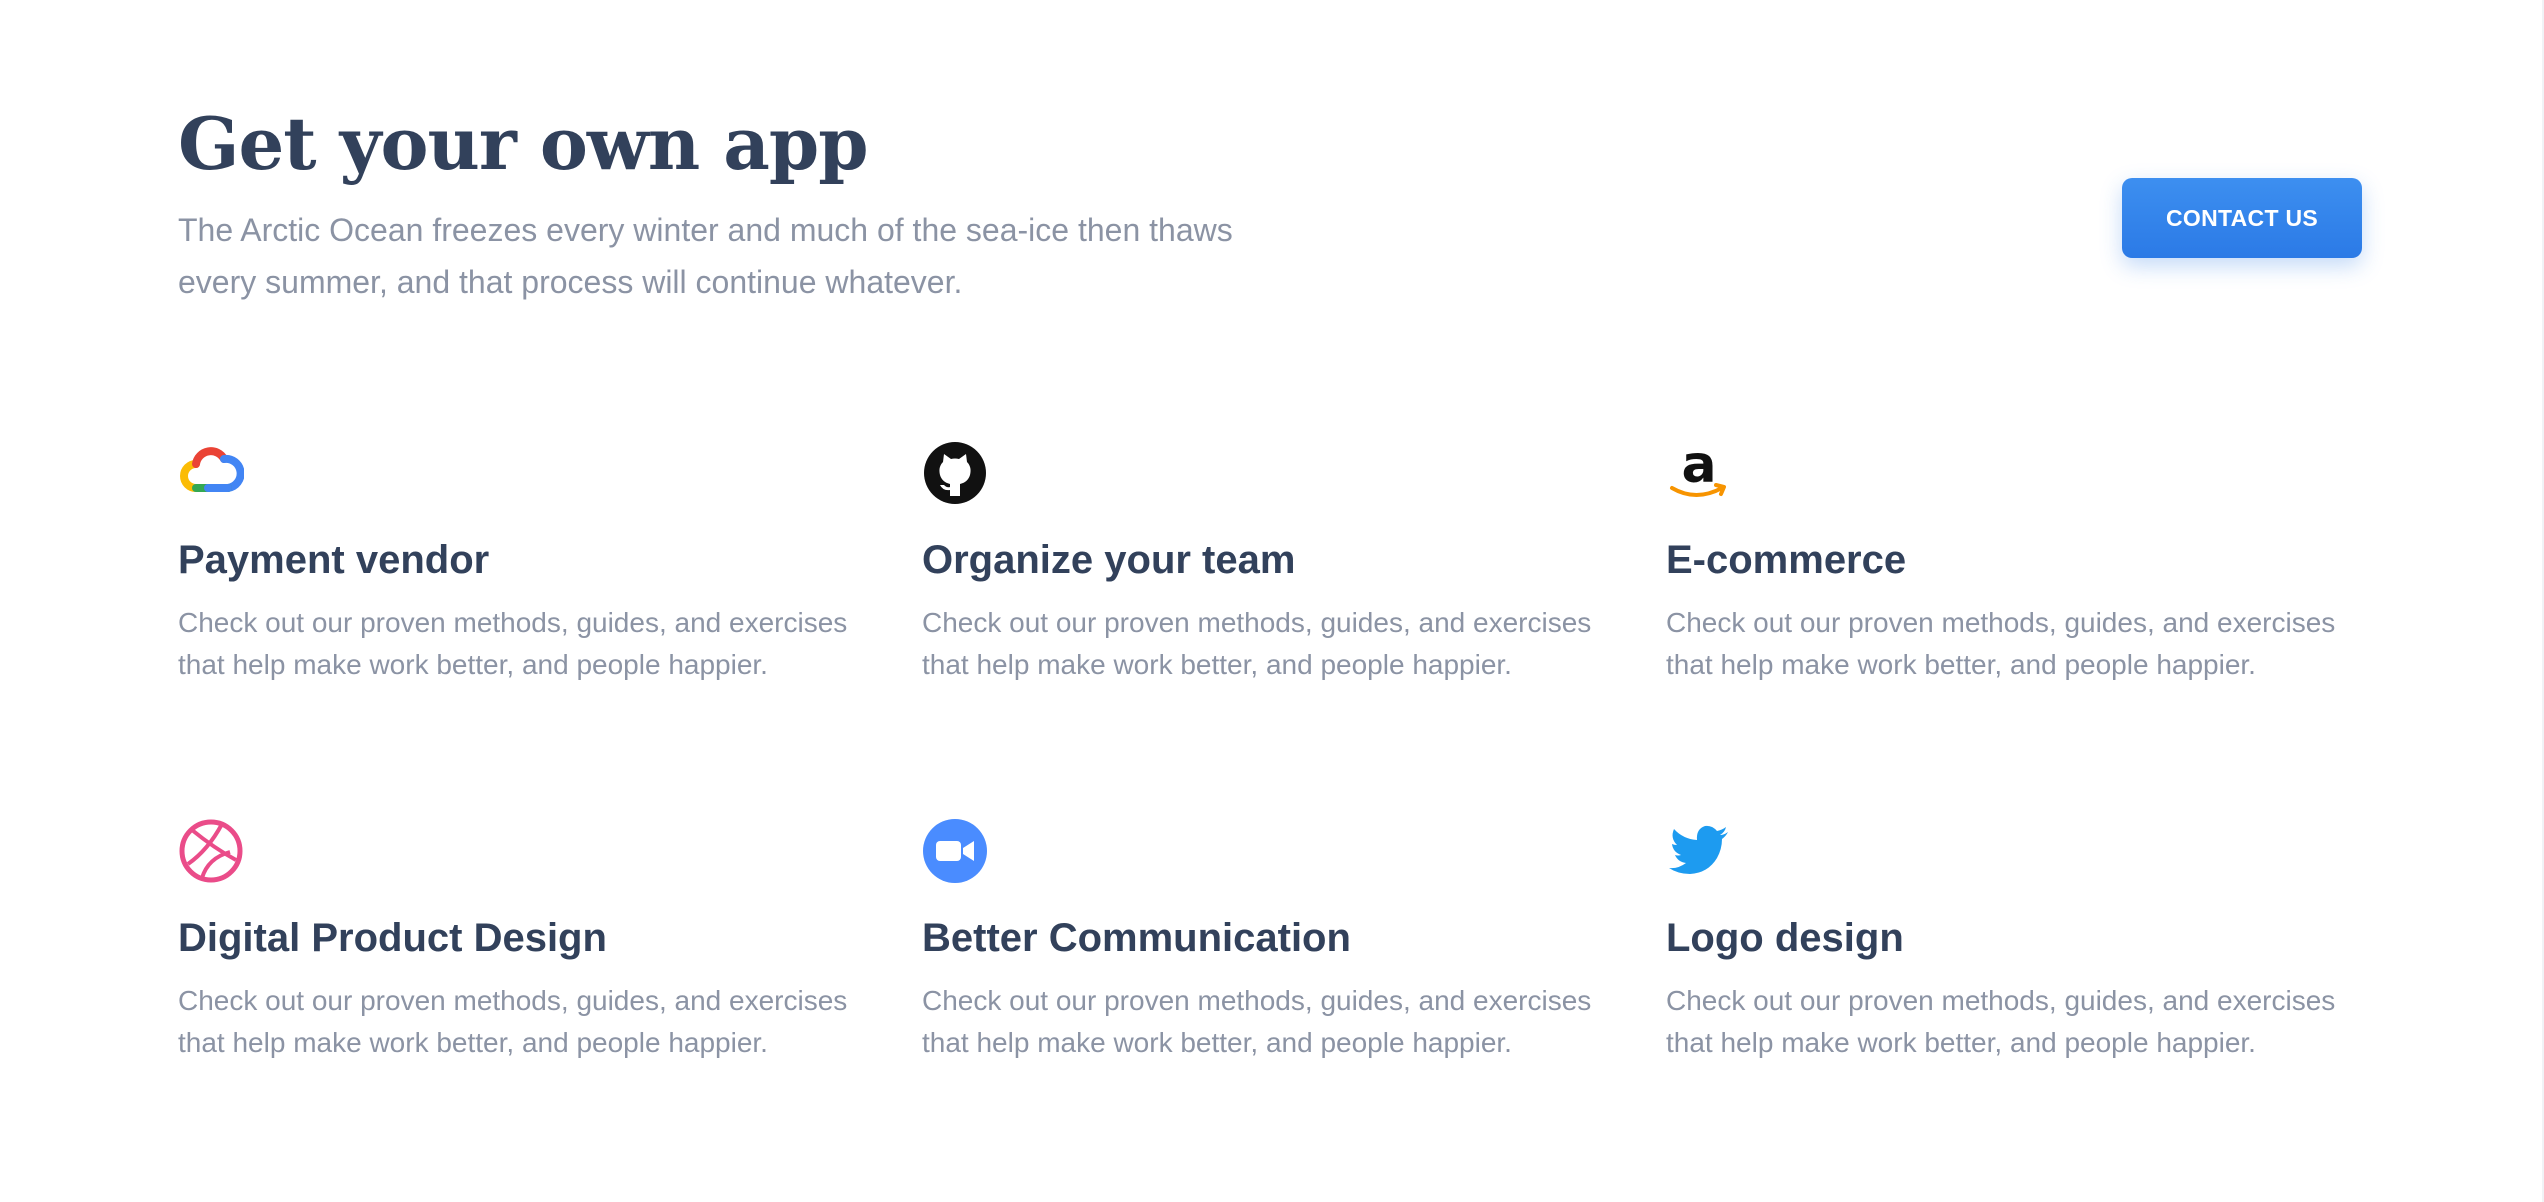  I want to click on feature-title: Payment vendor, so click(334, 560).